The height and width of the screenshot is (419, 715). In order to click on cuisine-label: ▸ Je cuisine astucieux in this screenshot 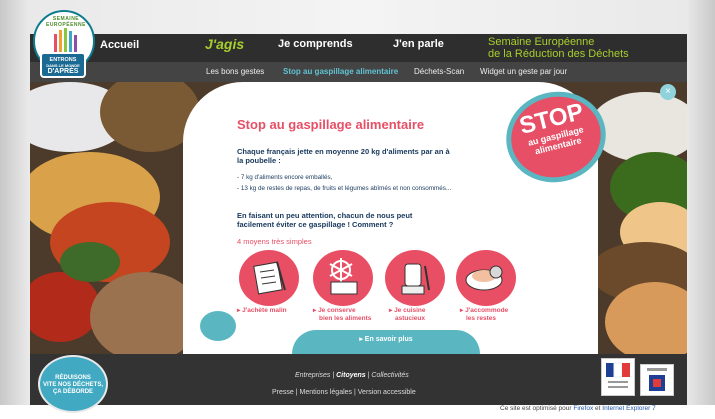, I will do `click(407, 314)`.